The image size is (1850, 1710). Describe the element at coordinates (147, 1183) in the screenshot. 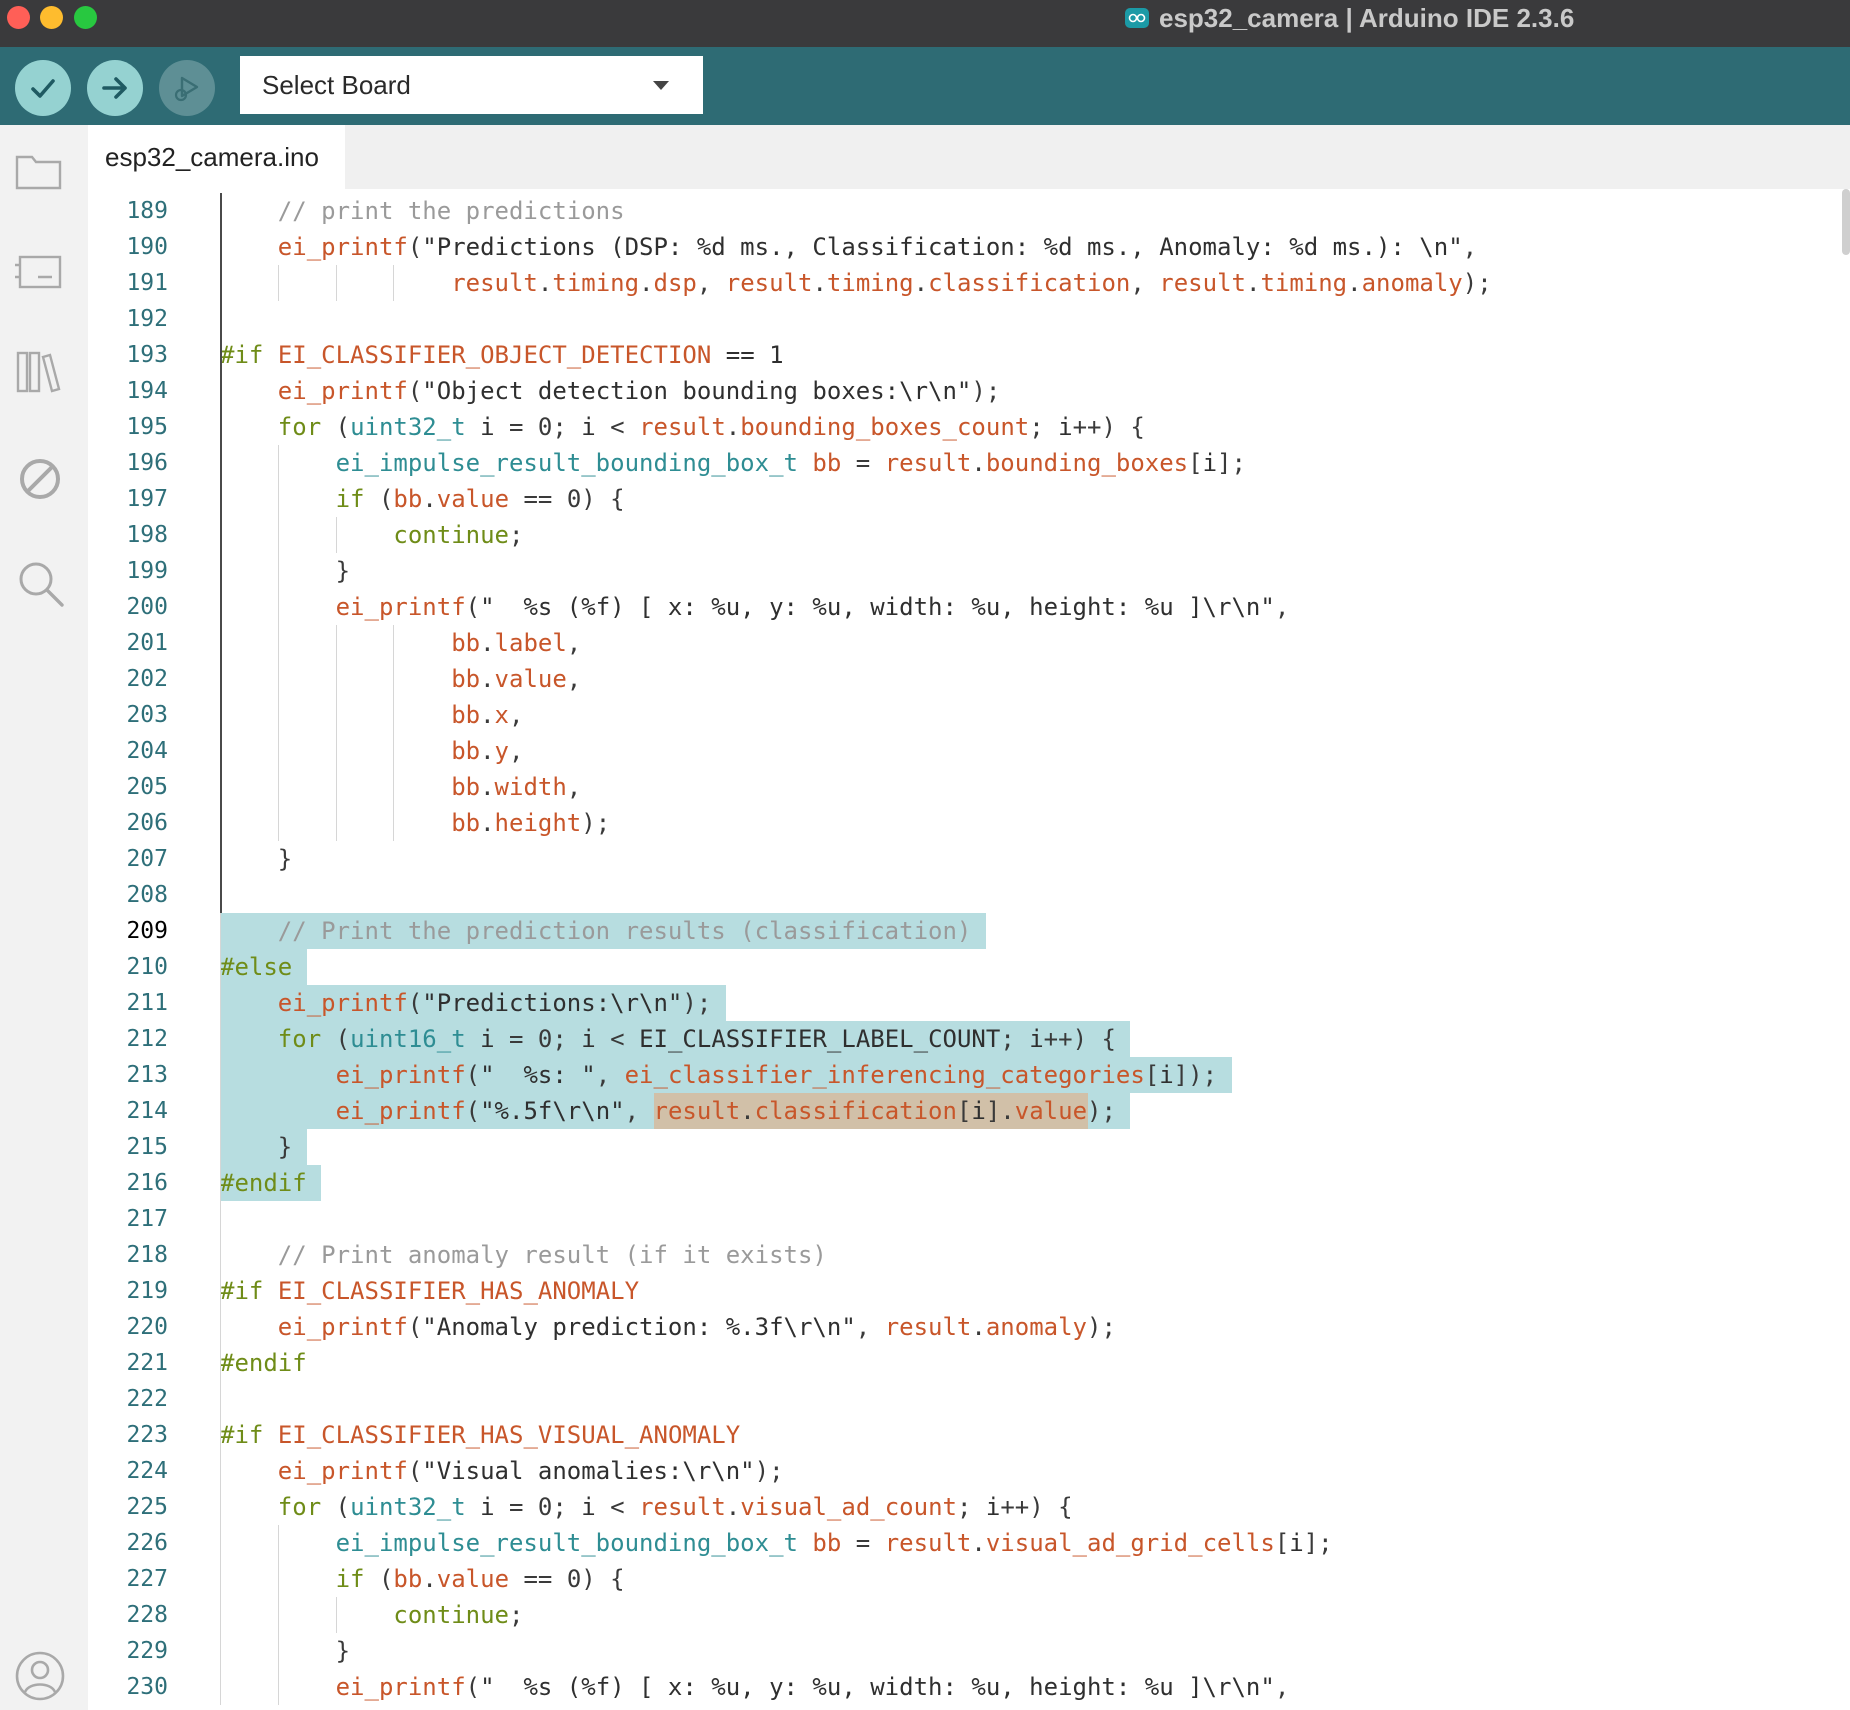

I see `line-number: 216` at that location.